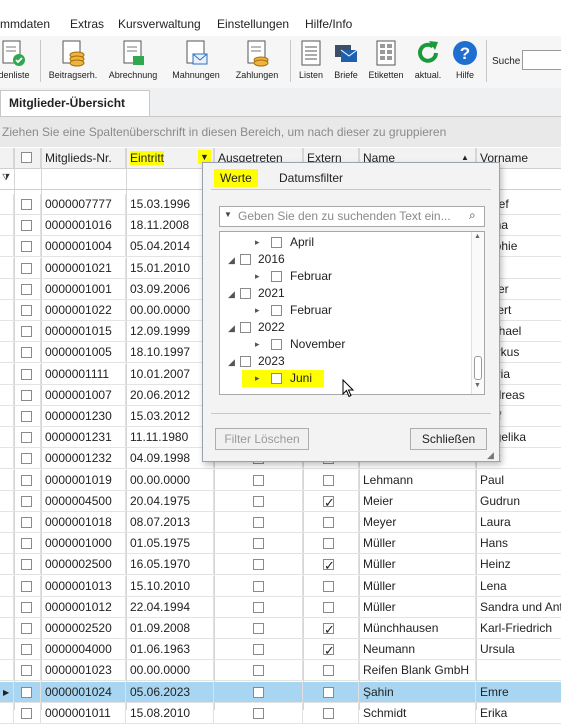 The width and height of the screenshot is (561, 724). I want to click on tab-werte: Werte, so click(236, 178).